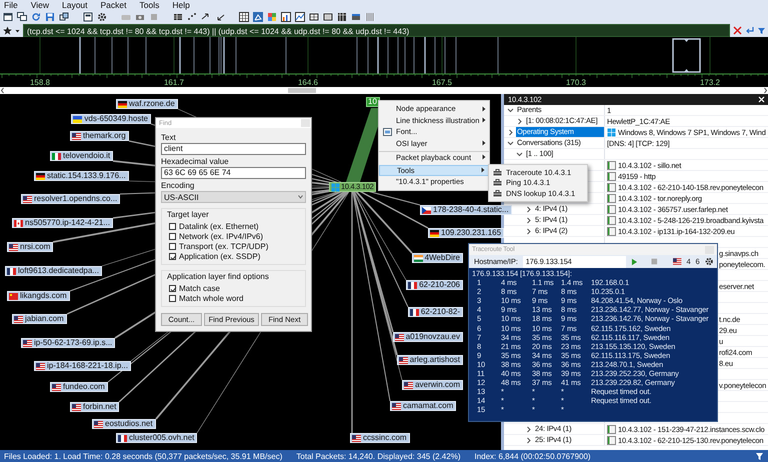  Describe the element at coordinates (75, 5) in the screenshot. I see `menu-item: Layout` at that location.